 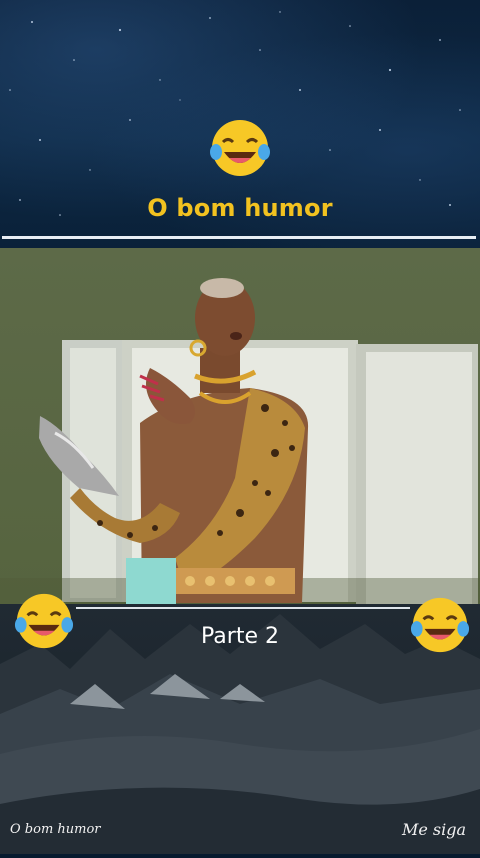 I want to click on follow-me-text: Me siga, so click(x=434, y=829).